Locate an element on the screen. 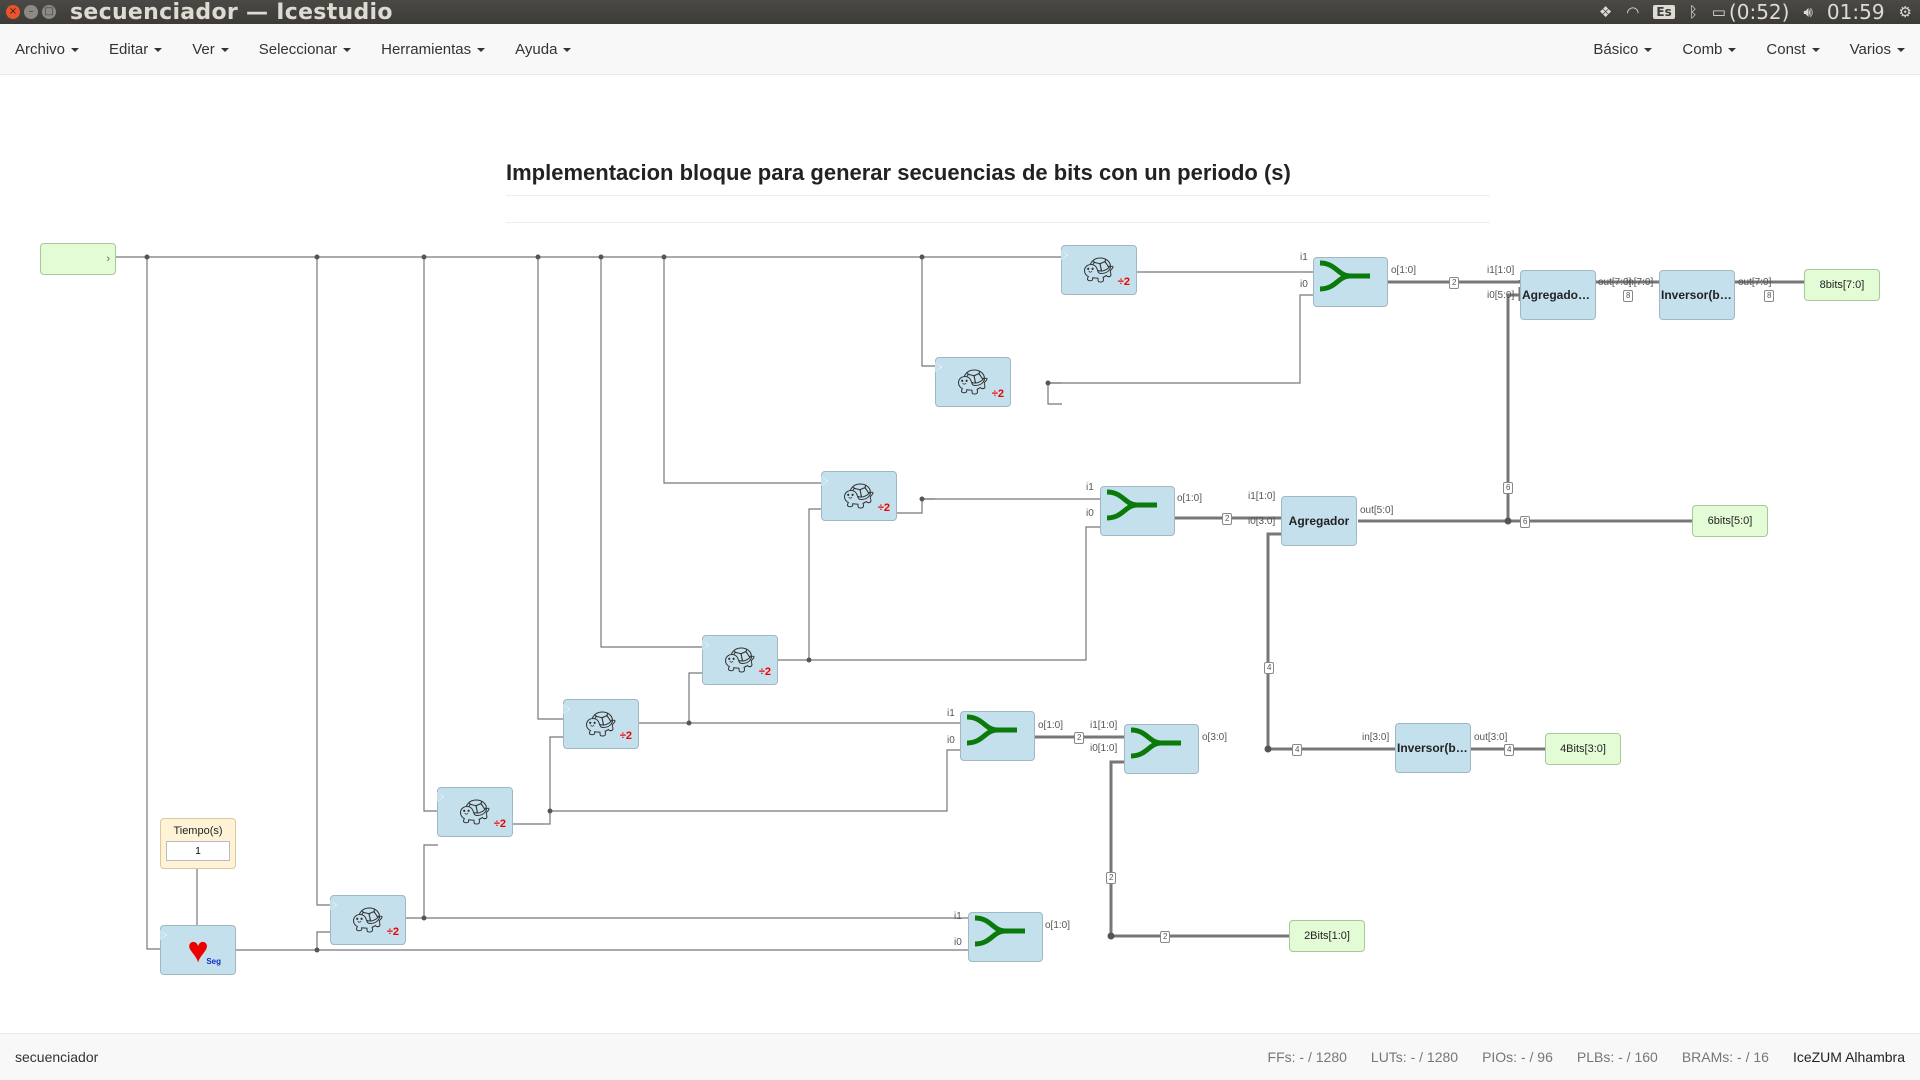 This screenshot has height=1080, width=1920. menu-label: Editar is located at coordinates (129, 49).